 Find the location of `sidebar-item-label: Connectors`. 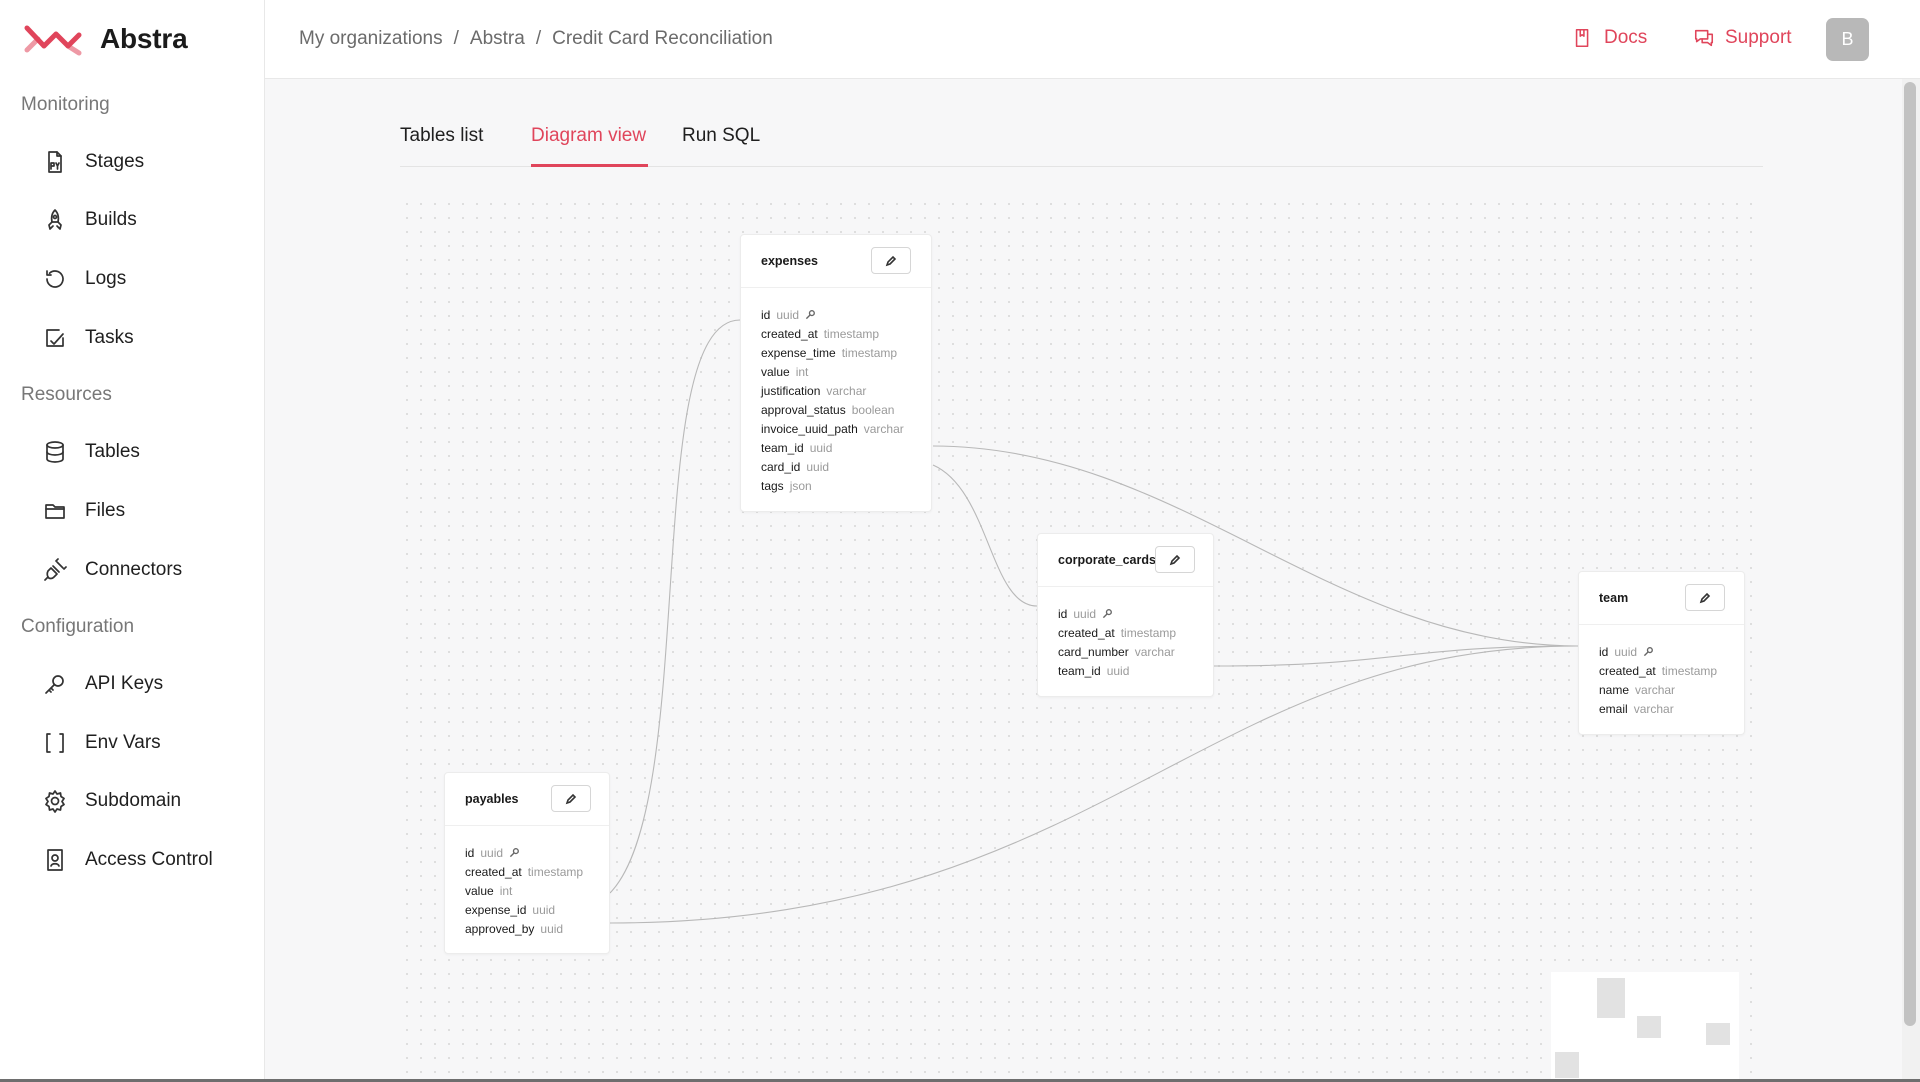

sidebar-item-label: Connectors is located at coordinates (134, 569).